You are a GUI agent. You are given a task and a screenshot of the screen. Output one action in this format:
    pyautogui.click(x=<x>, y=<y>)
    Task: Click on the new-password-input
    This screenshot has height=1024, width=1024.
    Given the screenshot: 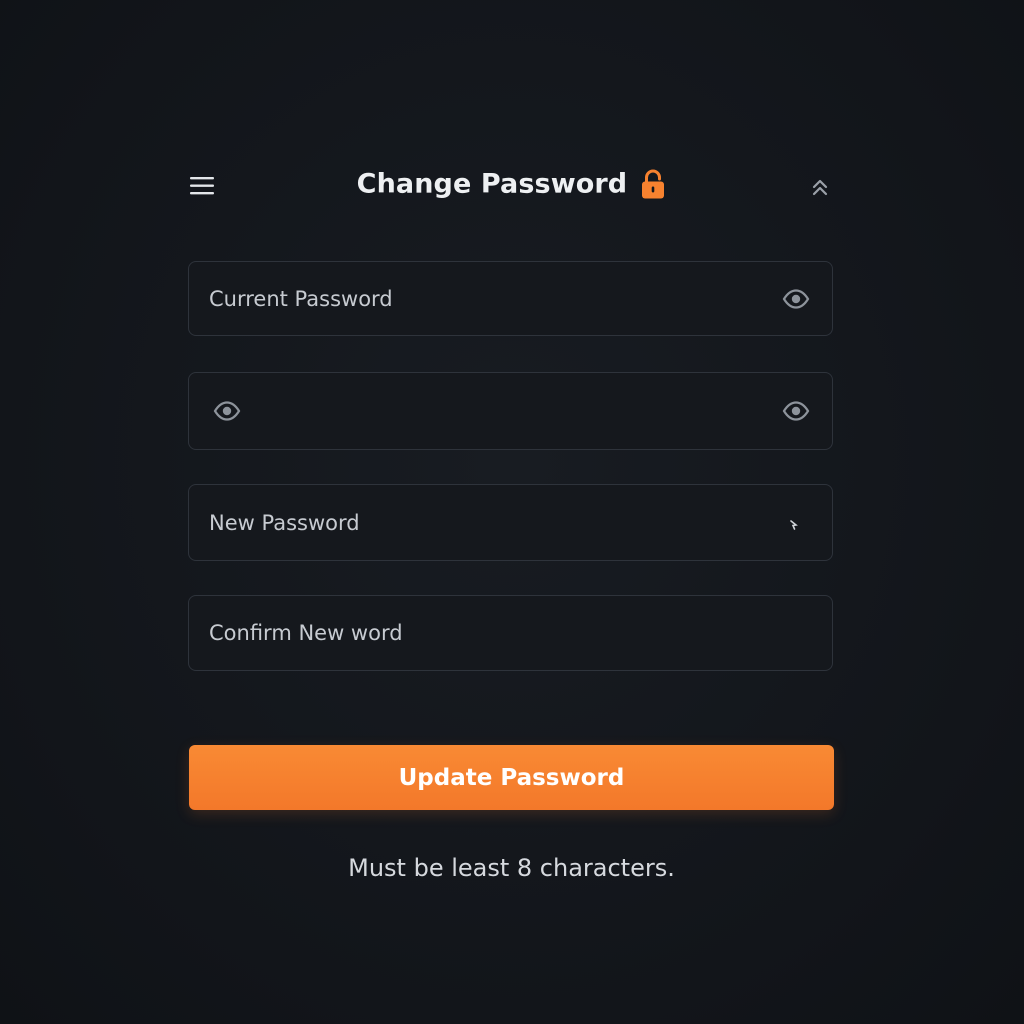 What is the action you would take?
    pyautogui.click(x=510, y=522)
    